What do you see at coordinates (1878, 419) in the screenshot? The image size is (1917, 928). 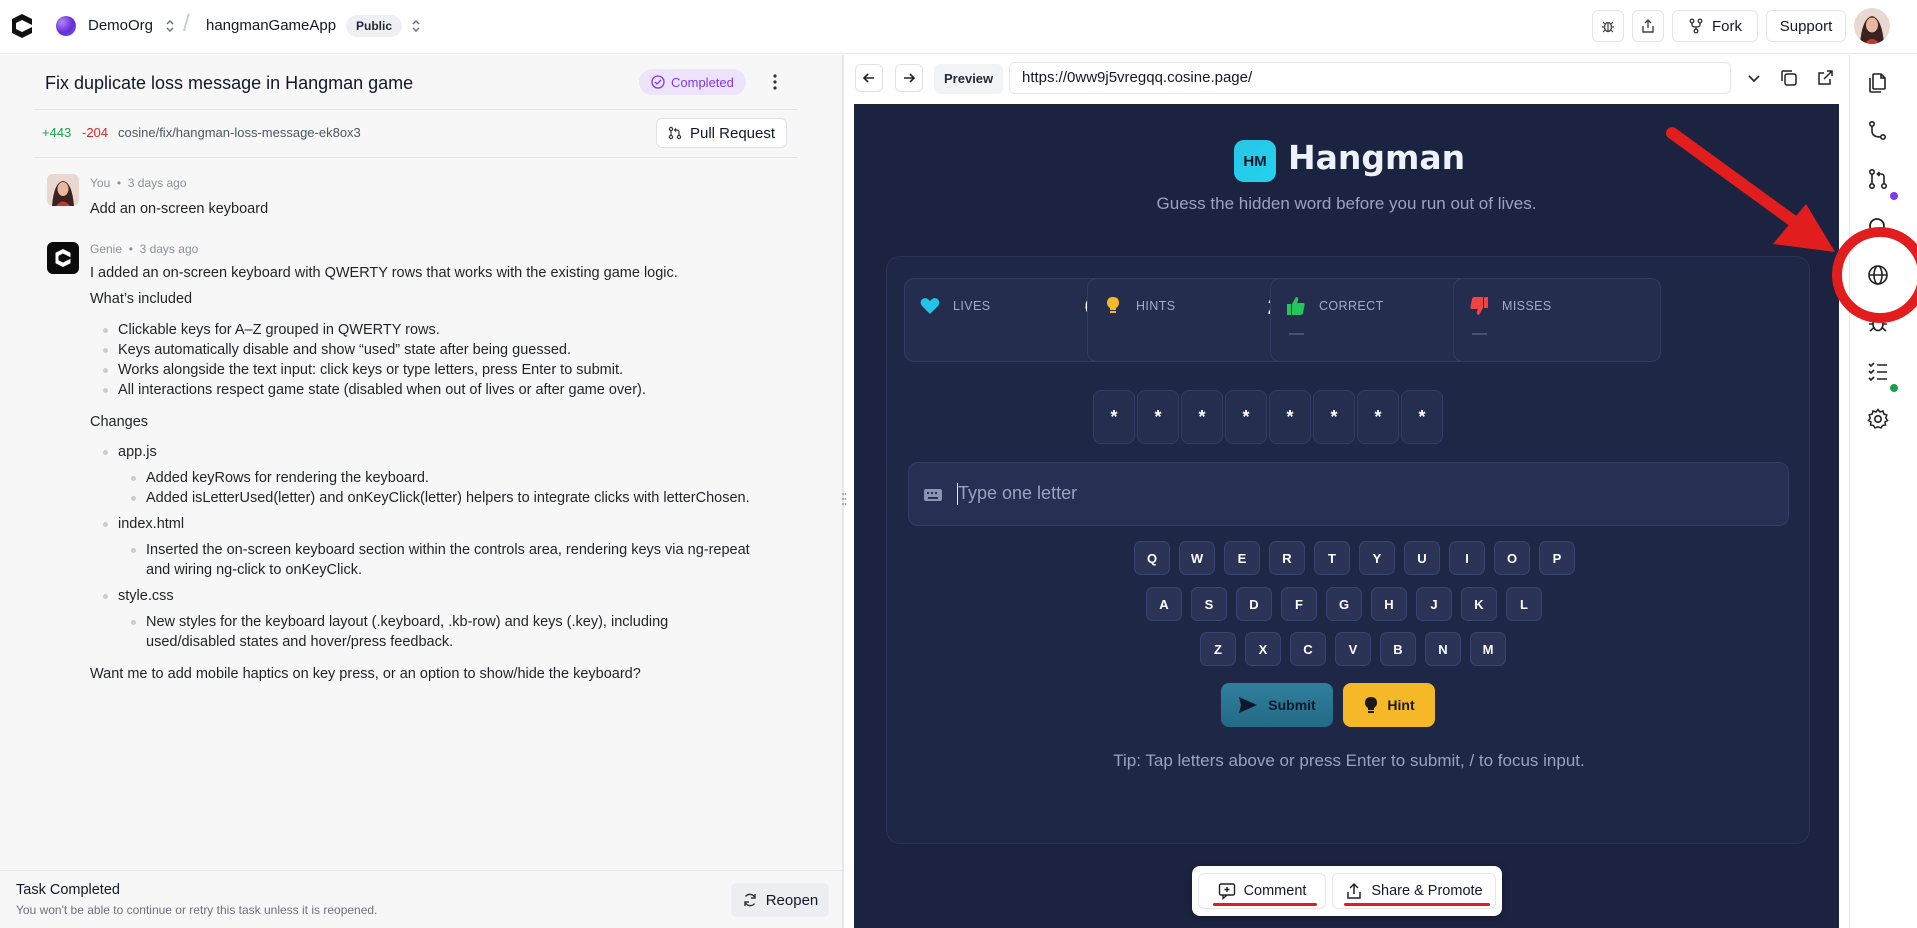 I see `settings-icon` at bounding box center [1878, 419].